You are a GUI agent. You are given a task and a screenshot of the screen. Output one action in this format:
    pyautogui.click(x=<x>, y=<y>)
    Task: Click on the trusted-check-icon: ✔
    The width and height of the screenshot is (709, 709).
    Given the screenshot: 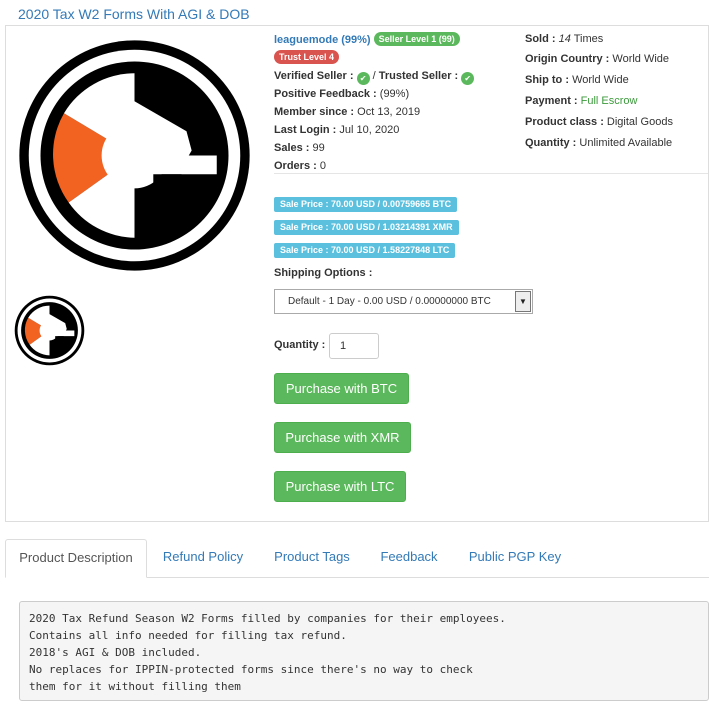 What is the action you would take?
    pyautogui.click(x=468, y=78)
    